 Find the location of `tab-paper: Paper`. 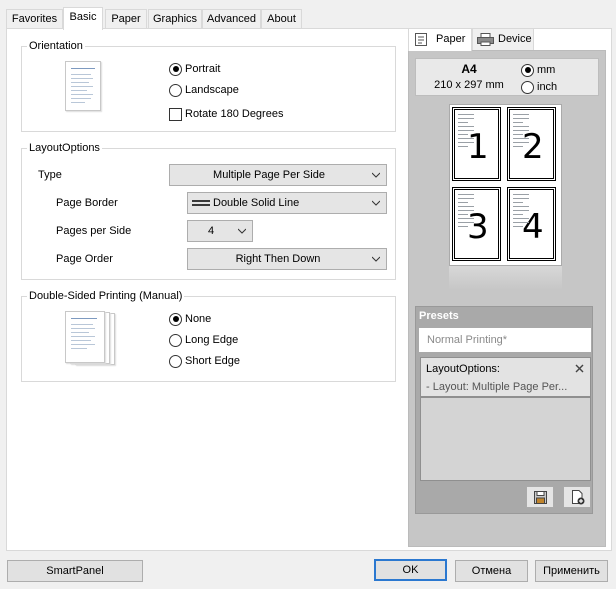

tab-paper: Paper is located at coordinates (126, 19).